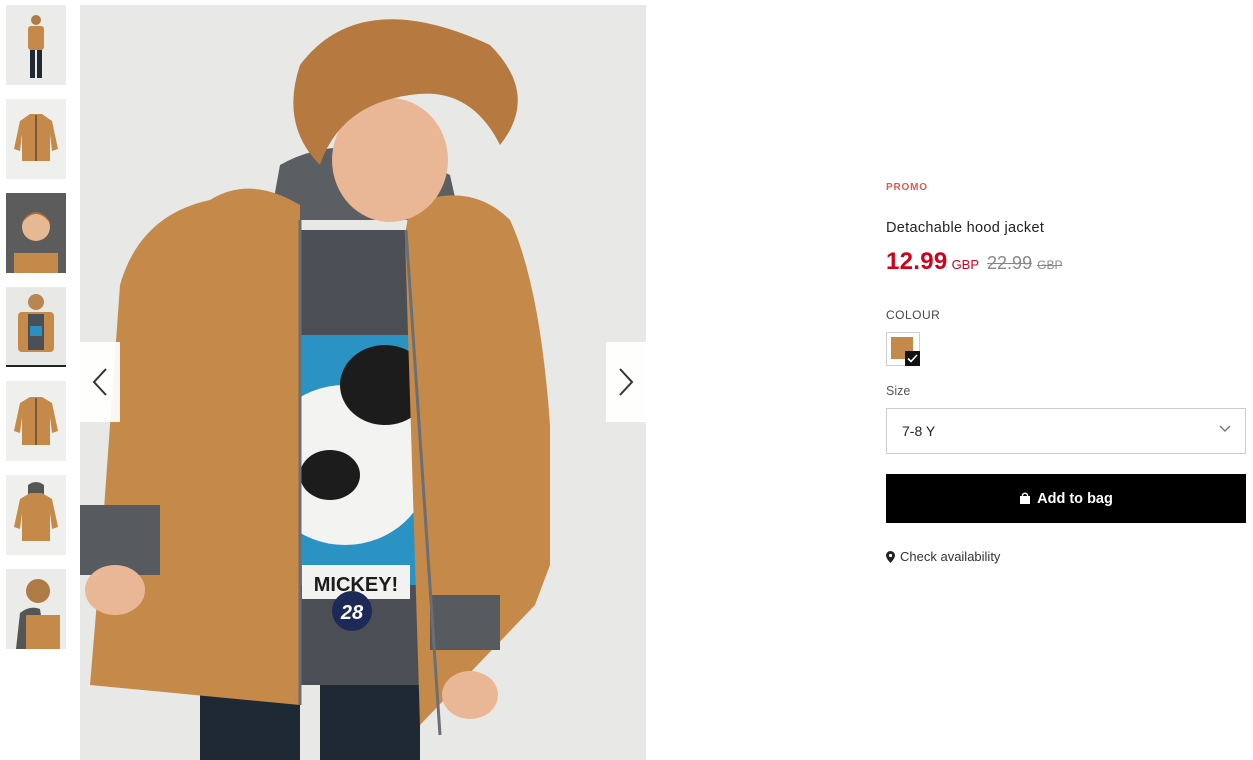 This screenshot has height=760, width=1253. I want to click on colour-swatch-selected, so click(903, 349).